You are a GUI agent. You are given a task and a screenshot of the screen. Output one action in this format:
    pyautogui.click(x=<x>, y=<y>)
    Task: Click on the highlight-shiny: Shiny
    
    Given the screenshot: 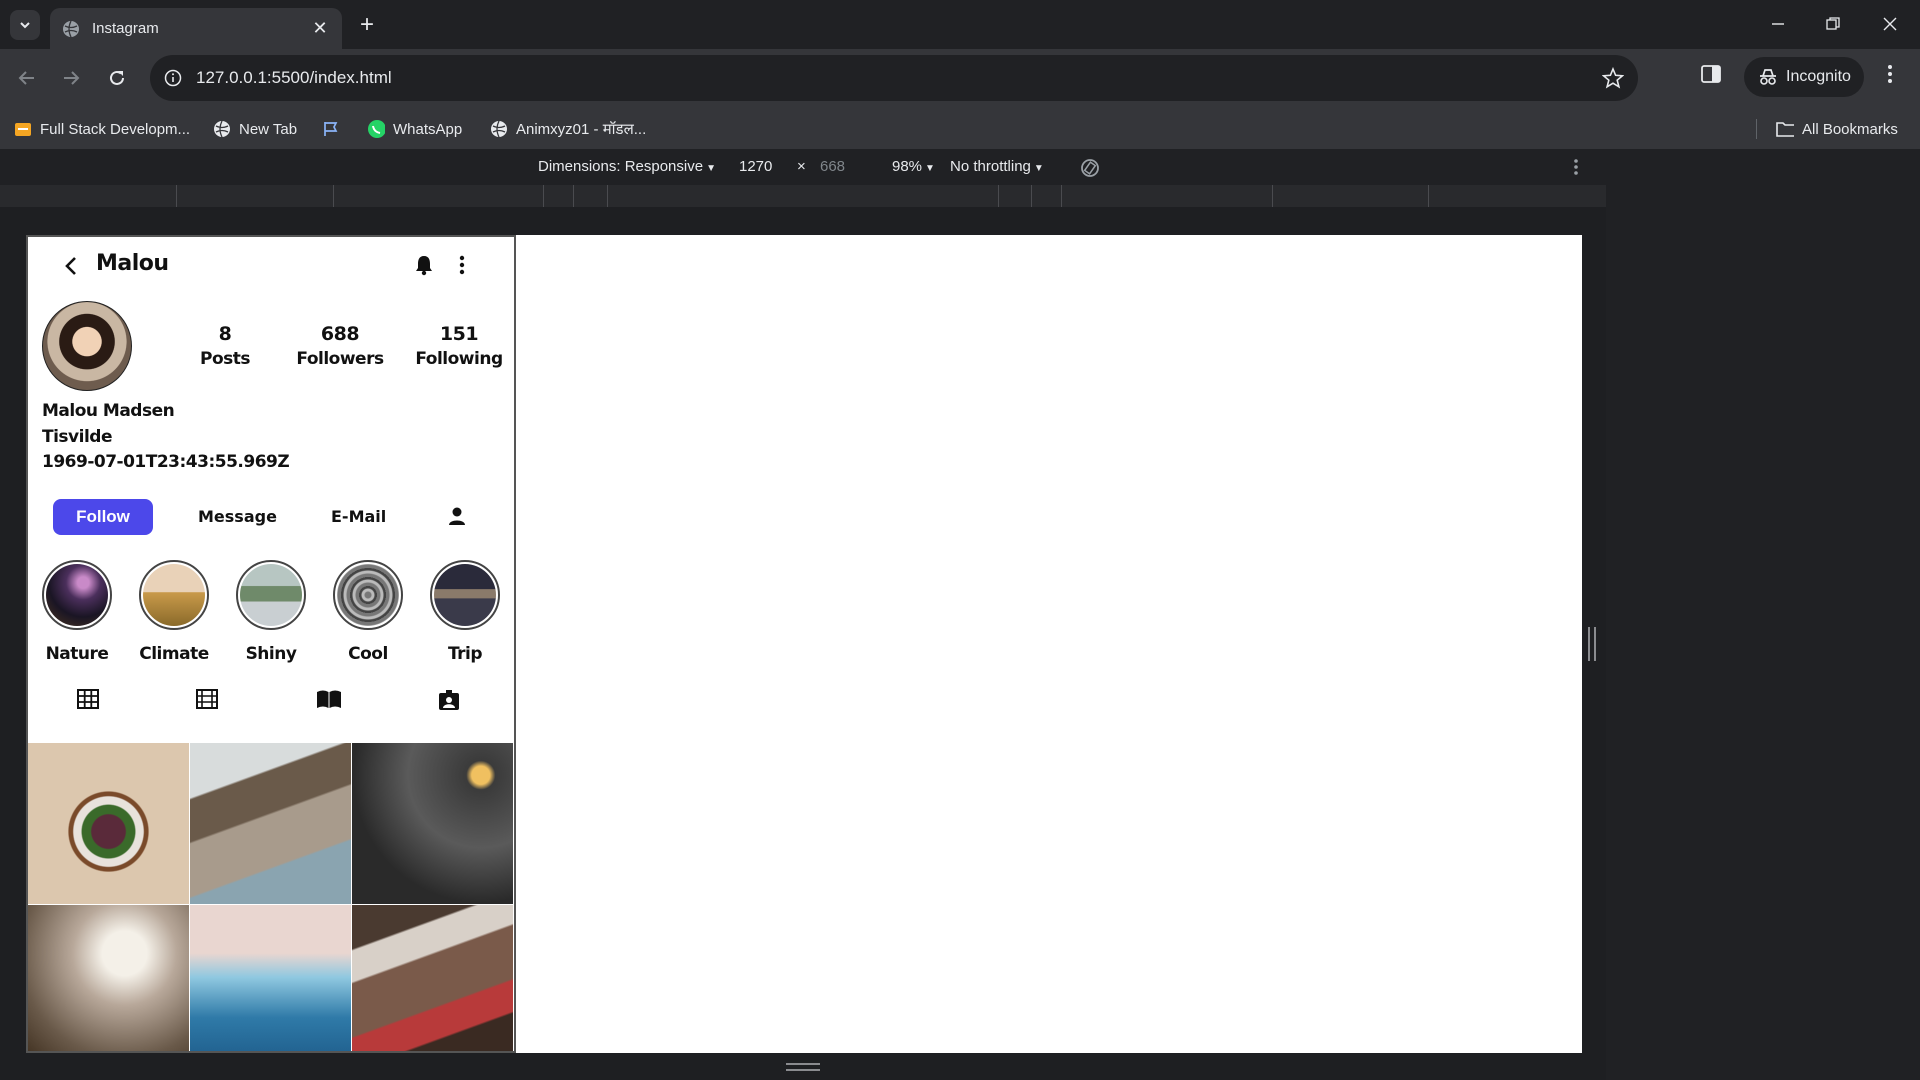 What is the action you would take?
    pyautogui.click(x=271, y=612)
    